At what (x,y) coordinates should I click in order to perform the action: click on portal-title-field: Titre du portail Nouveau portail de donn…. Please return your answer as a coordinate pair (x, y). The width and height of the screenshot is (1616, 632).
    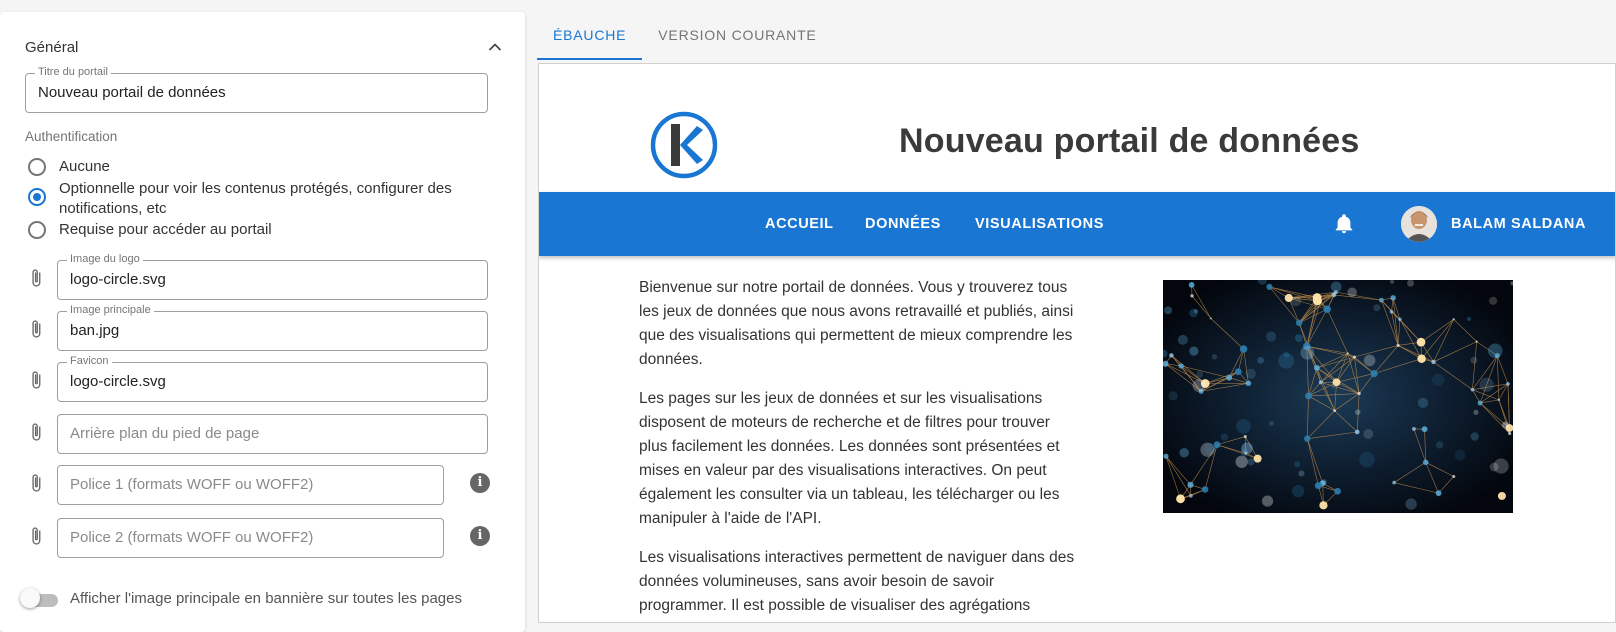
    Looking at the image, I should click on (256, 93).